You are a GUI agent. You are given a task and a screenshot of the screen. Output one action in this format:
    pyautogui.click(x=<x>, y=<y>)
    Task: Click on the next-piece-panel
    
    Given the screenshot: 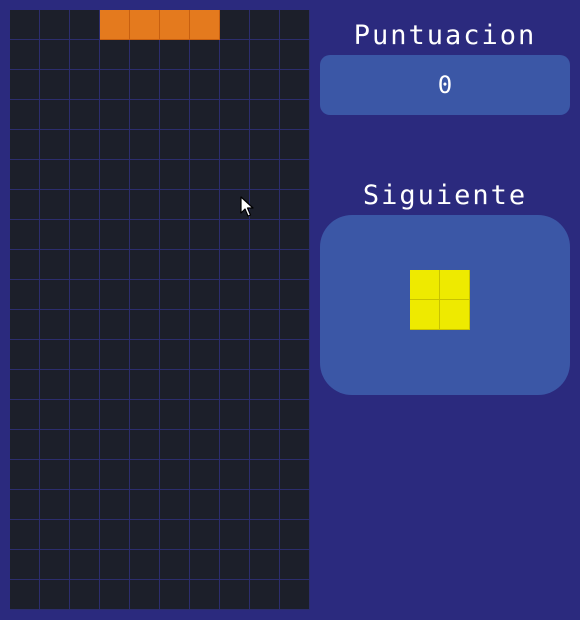 What is the action you would take?
    pyautogui.click(x=445, y=305)
    